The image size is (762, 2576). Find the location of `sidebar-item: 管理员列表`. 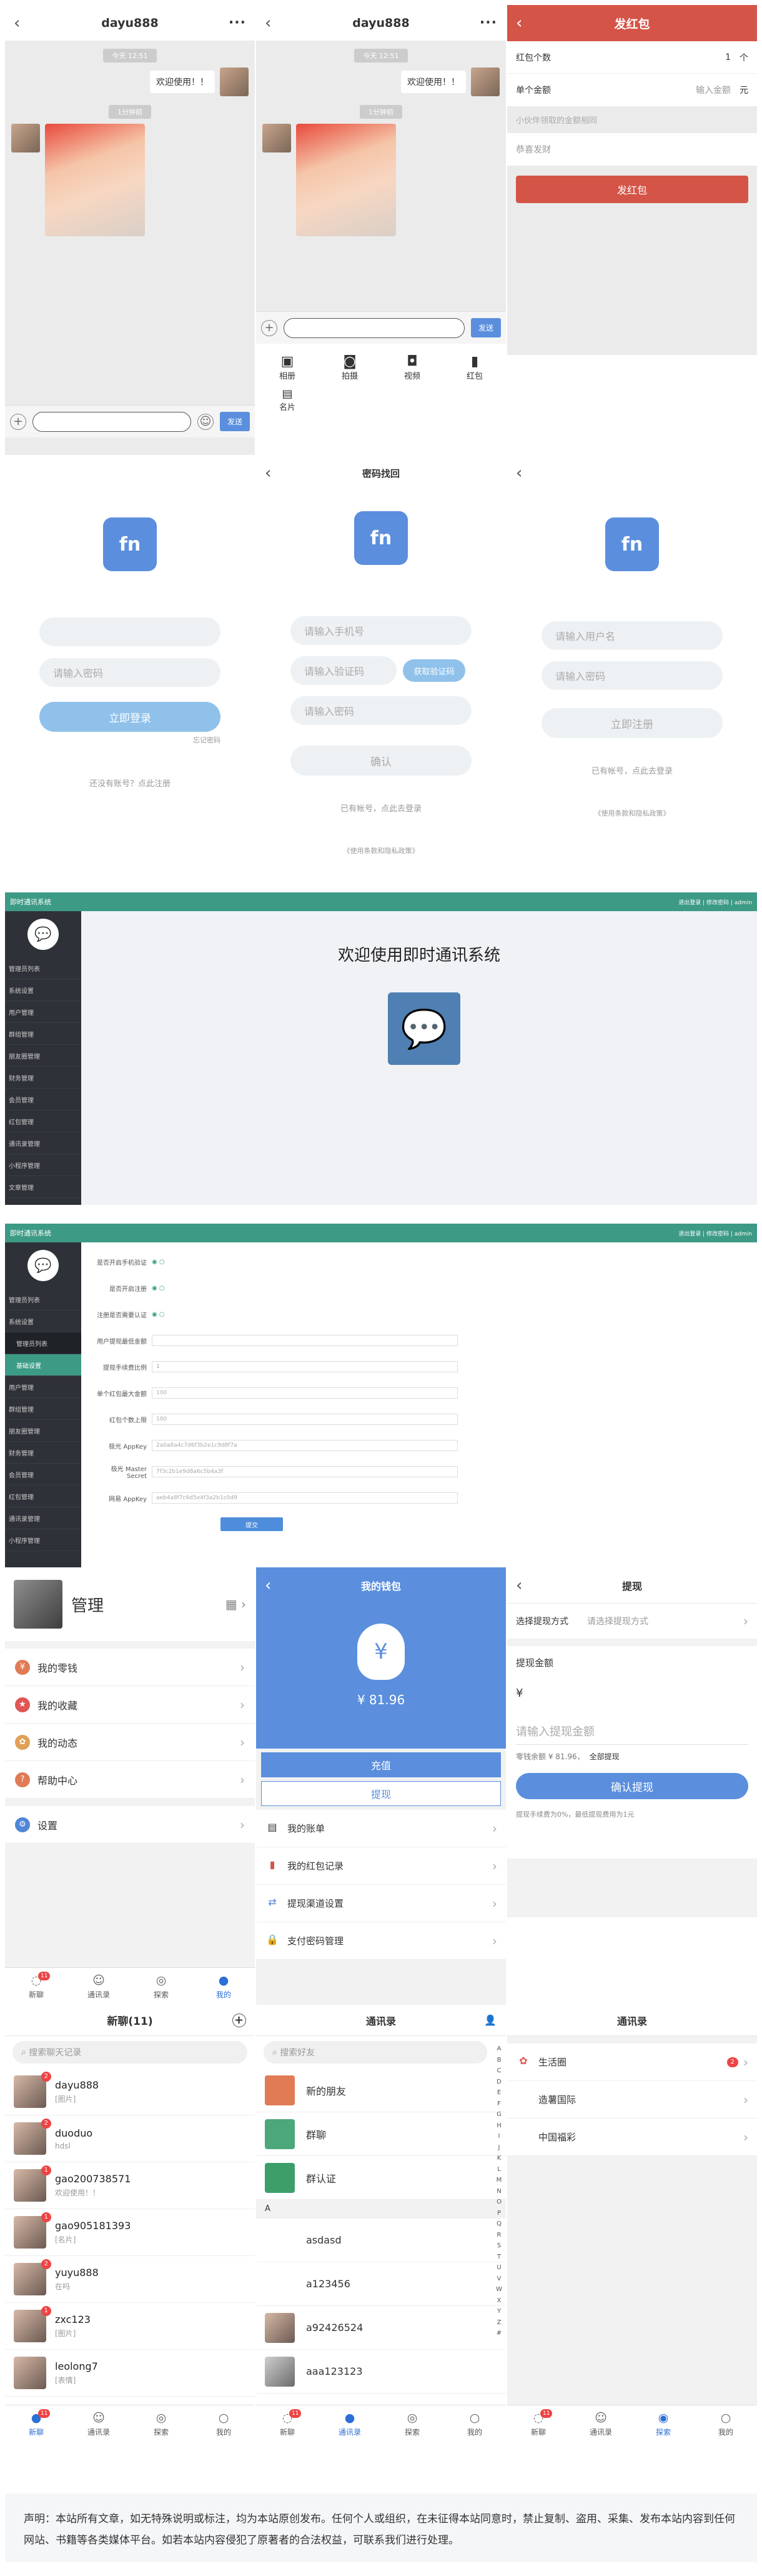

sidebar-item: 管理员列表 is located at coordinates (43, 1299).